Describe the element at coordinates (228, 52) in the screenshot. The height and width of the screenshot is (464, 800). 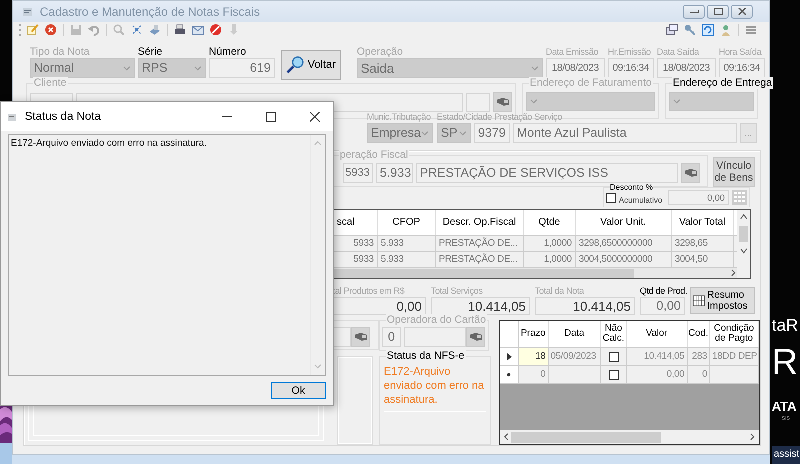
I see `field-label: Número` at that location.